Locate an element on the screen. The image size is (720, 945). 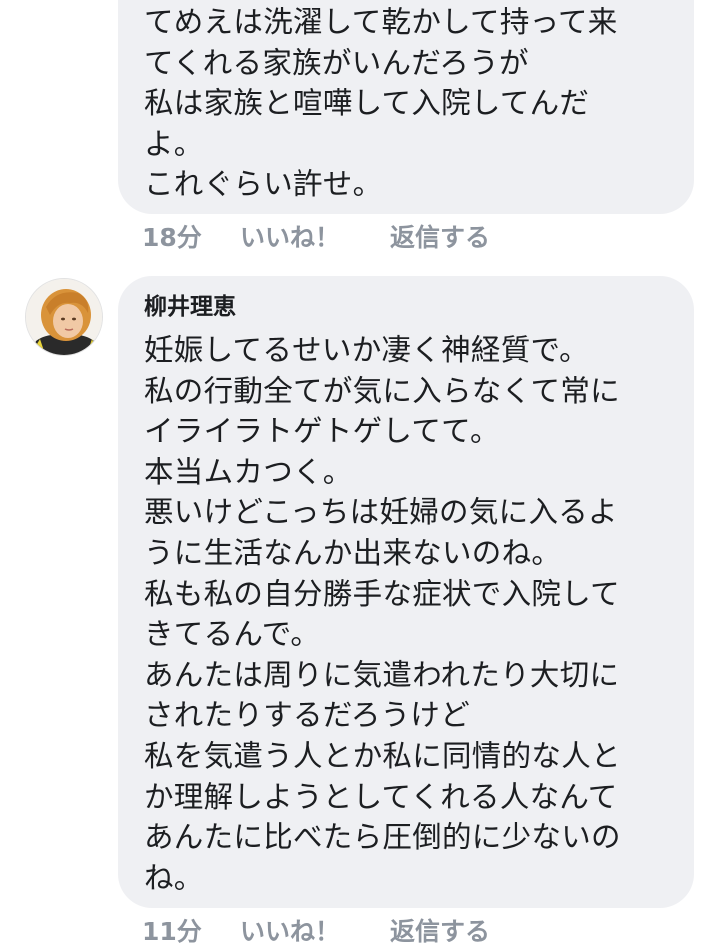
comment-text-line: ね。 is located at coordinates (174, 877).